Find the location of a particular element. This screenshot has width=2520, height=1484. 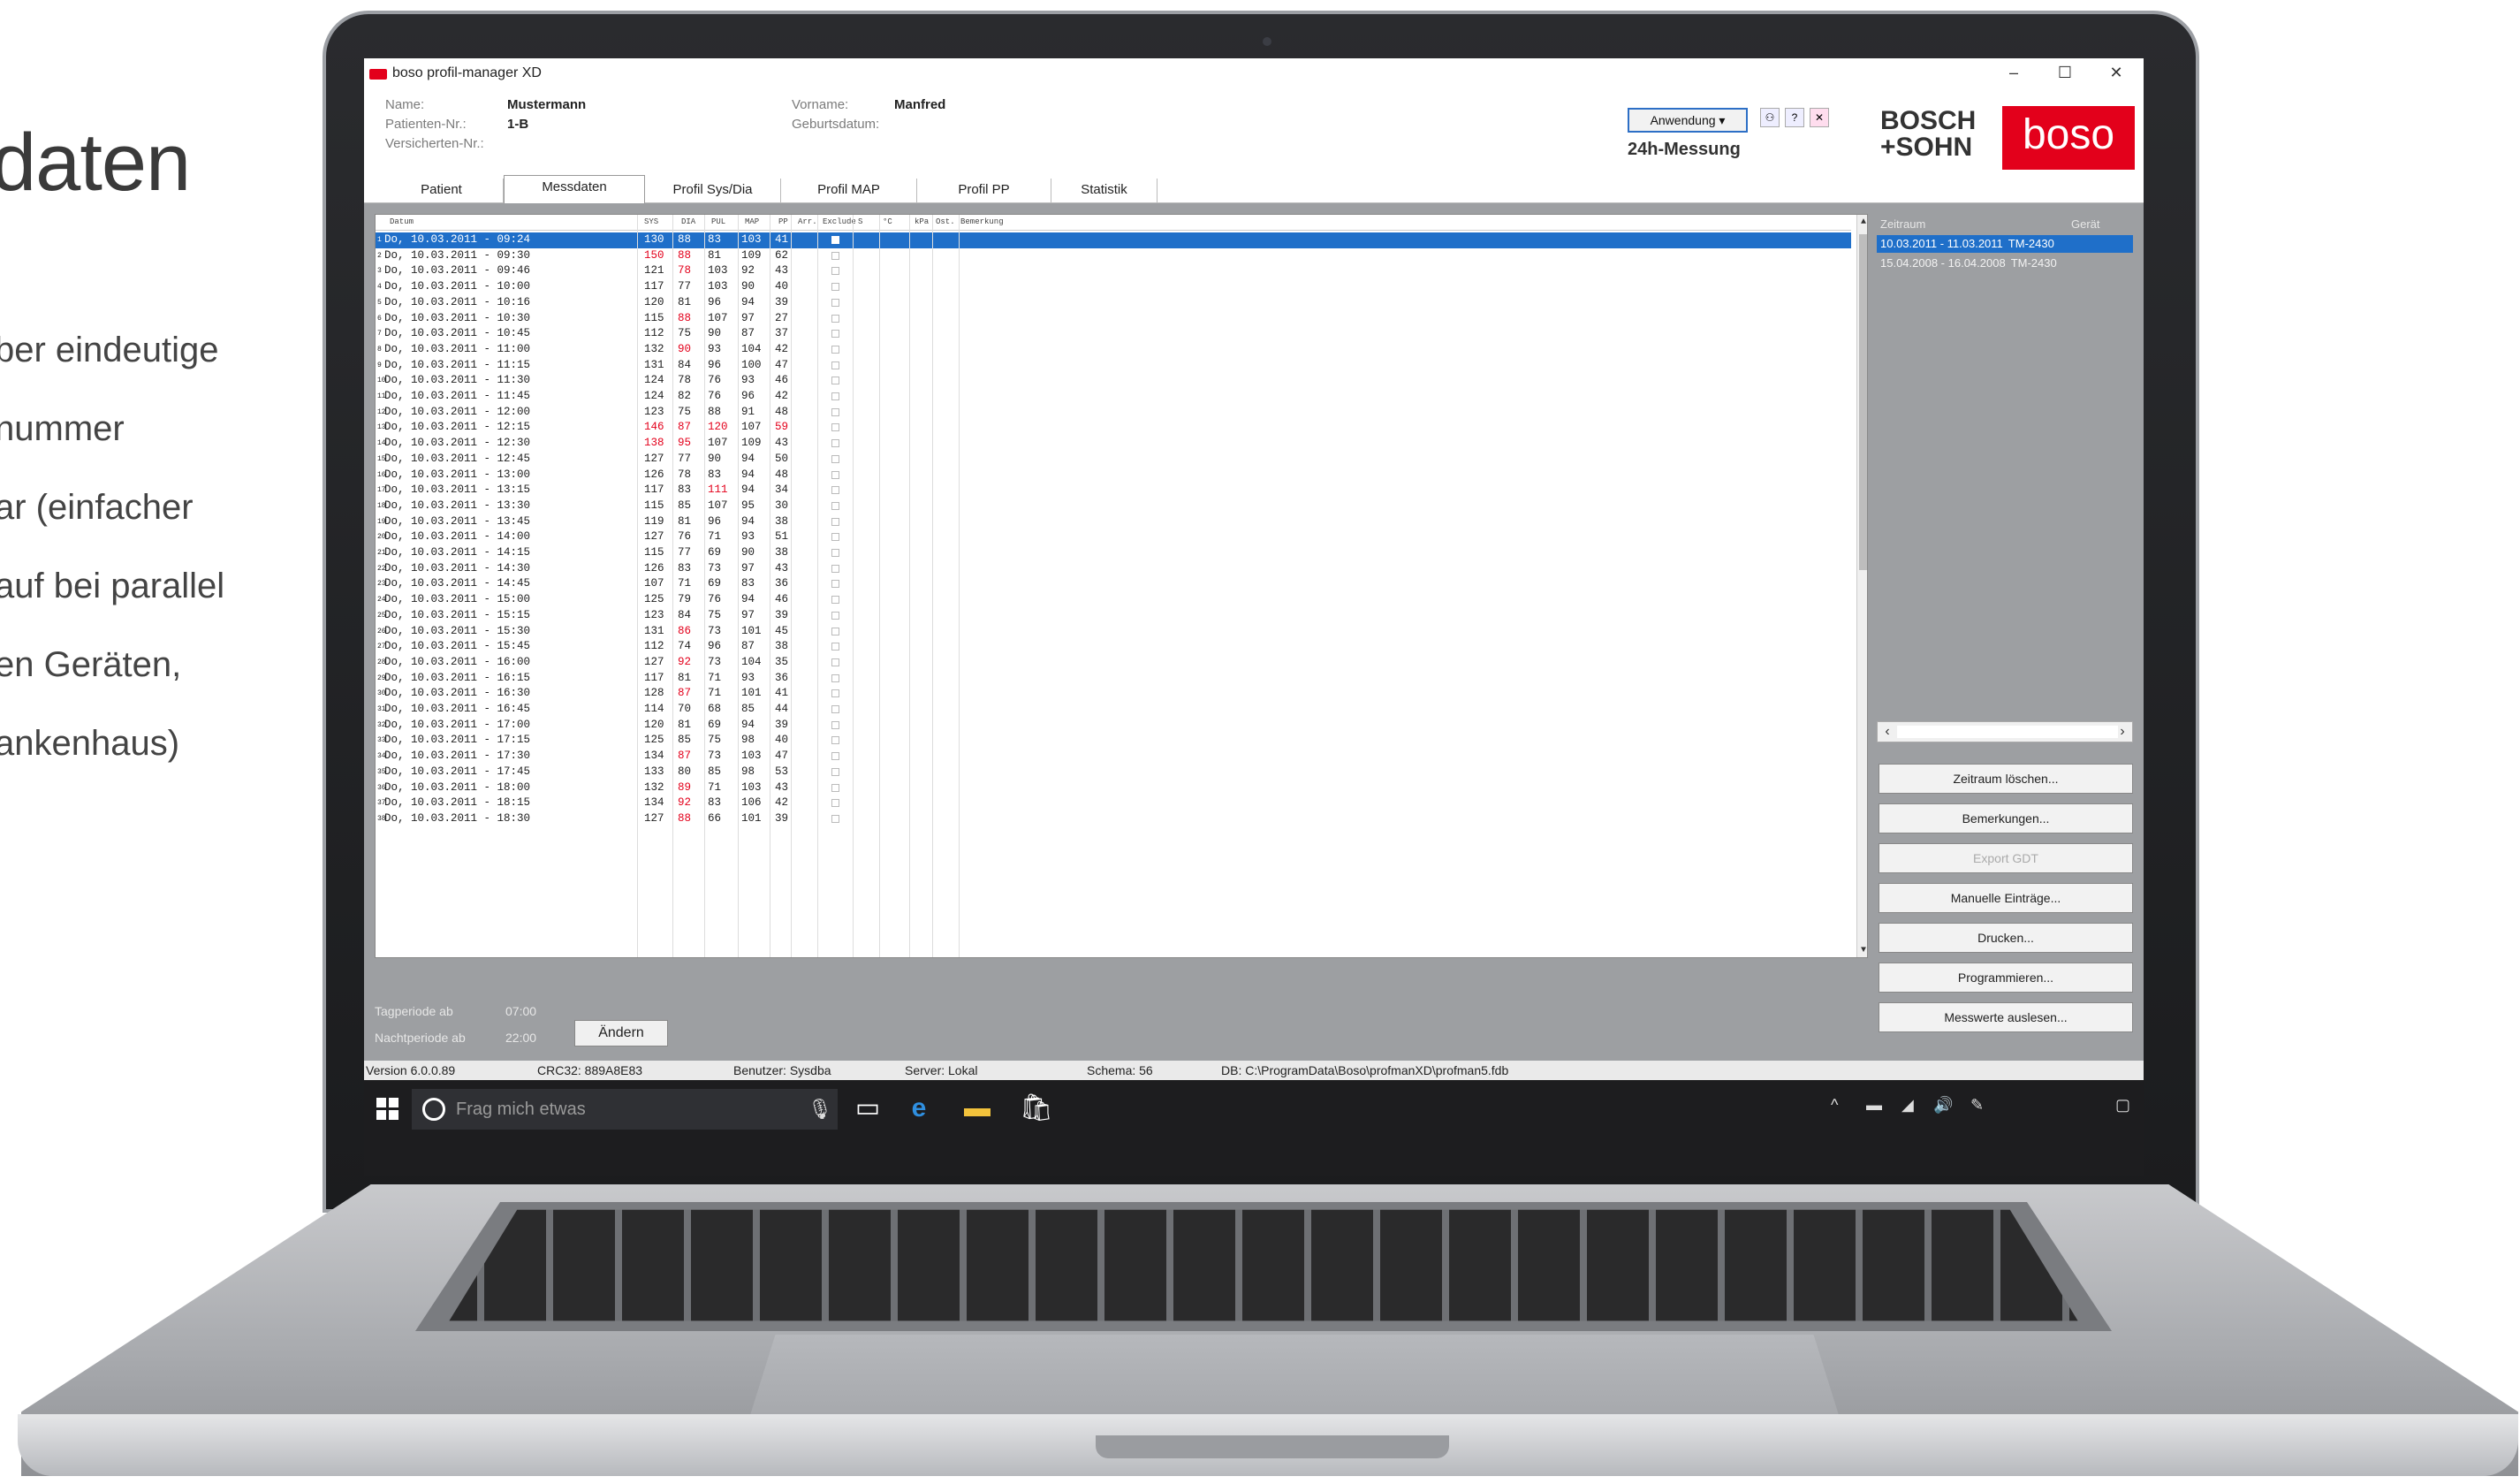

pen-icon: ✎ is located at coordinates (1977, 1105).